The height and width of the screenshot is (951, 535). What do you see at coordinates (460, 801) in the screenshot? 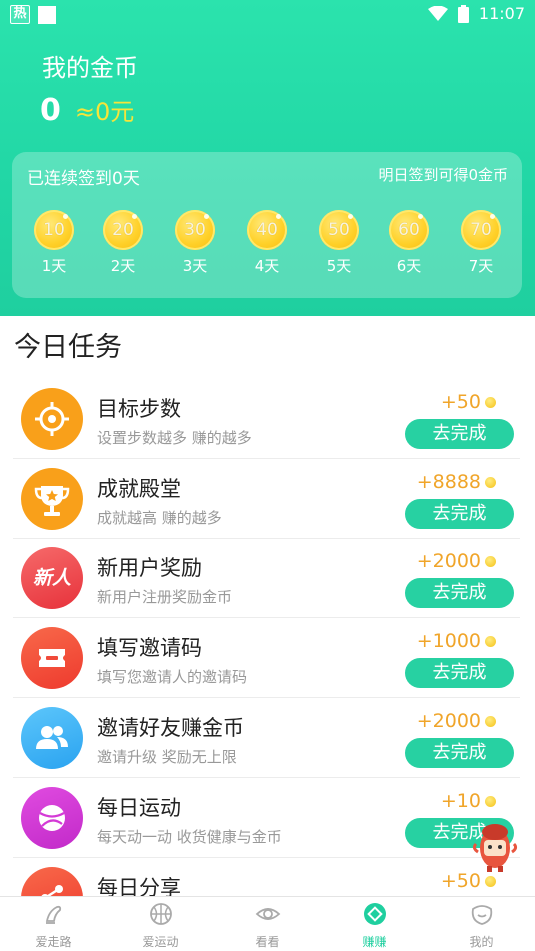
I see `reward-value: +10` at bounding box center [460, 801].